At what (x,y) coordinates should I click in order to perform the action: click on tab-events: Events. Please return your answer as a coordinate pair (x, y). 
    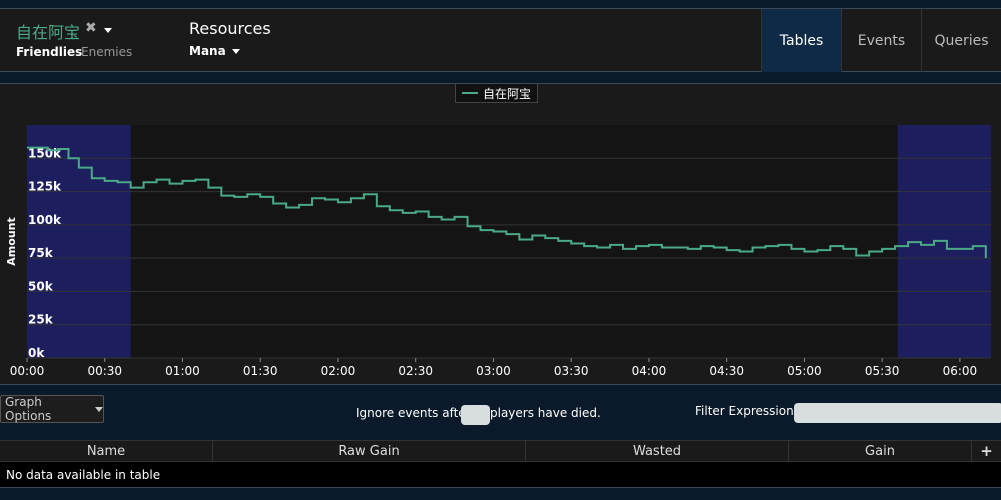
    Looking at the image, I should click on (881, 40).